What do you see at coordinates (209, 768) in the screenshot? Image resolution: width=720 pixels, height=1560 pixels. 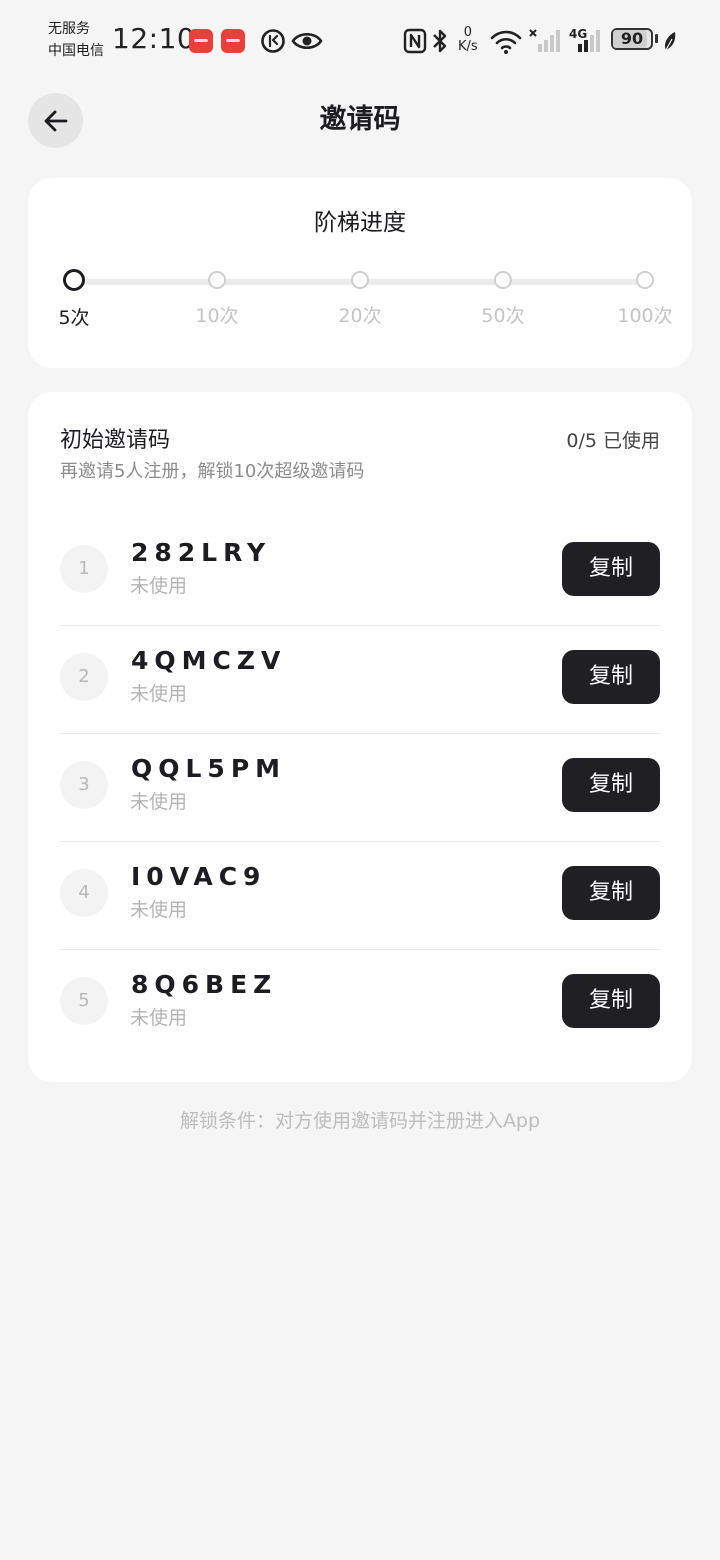 I see `invite-code: QQL5PM` at bounding box center [209, 768].